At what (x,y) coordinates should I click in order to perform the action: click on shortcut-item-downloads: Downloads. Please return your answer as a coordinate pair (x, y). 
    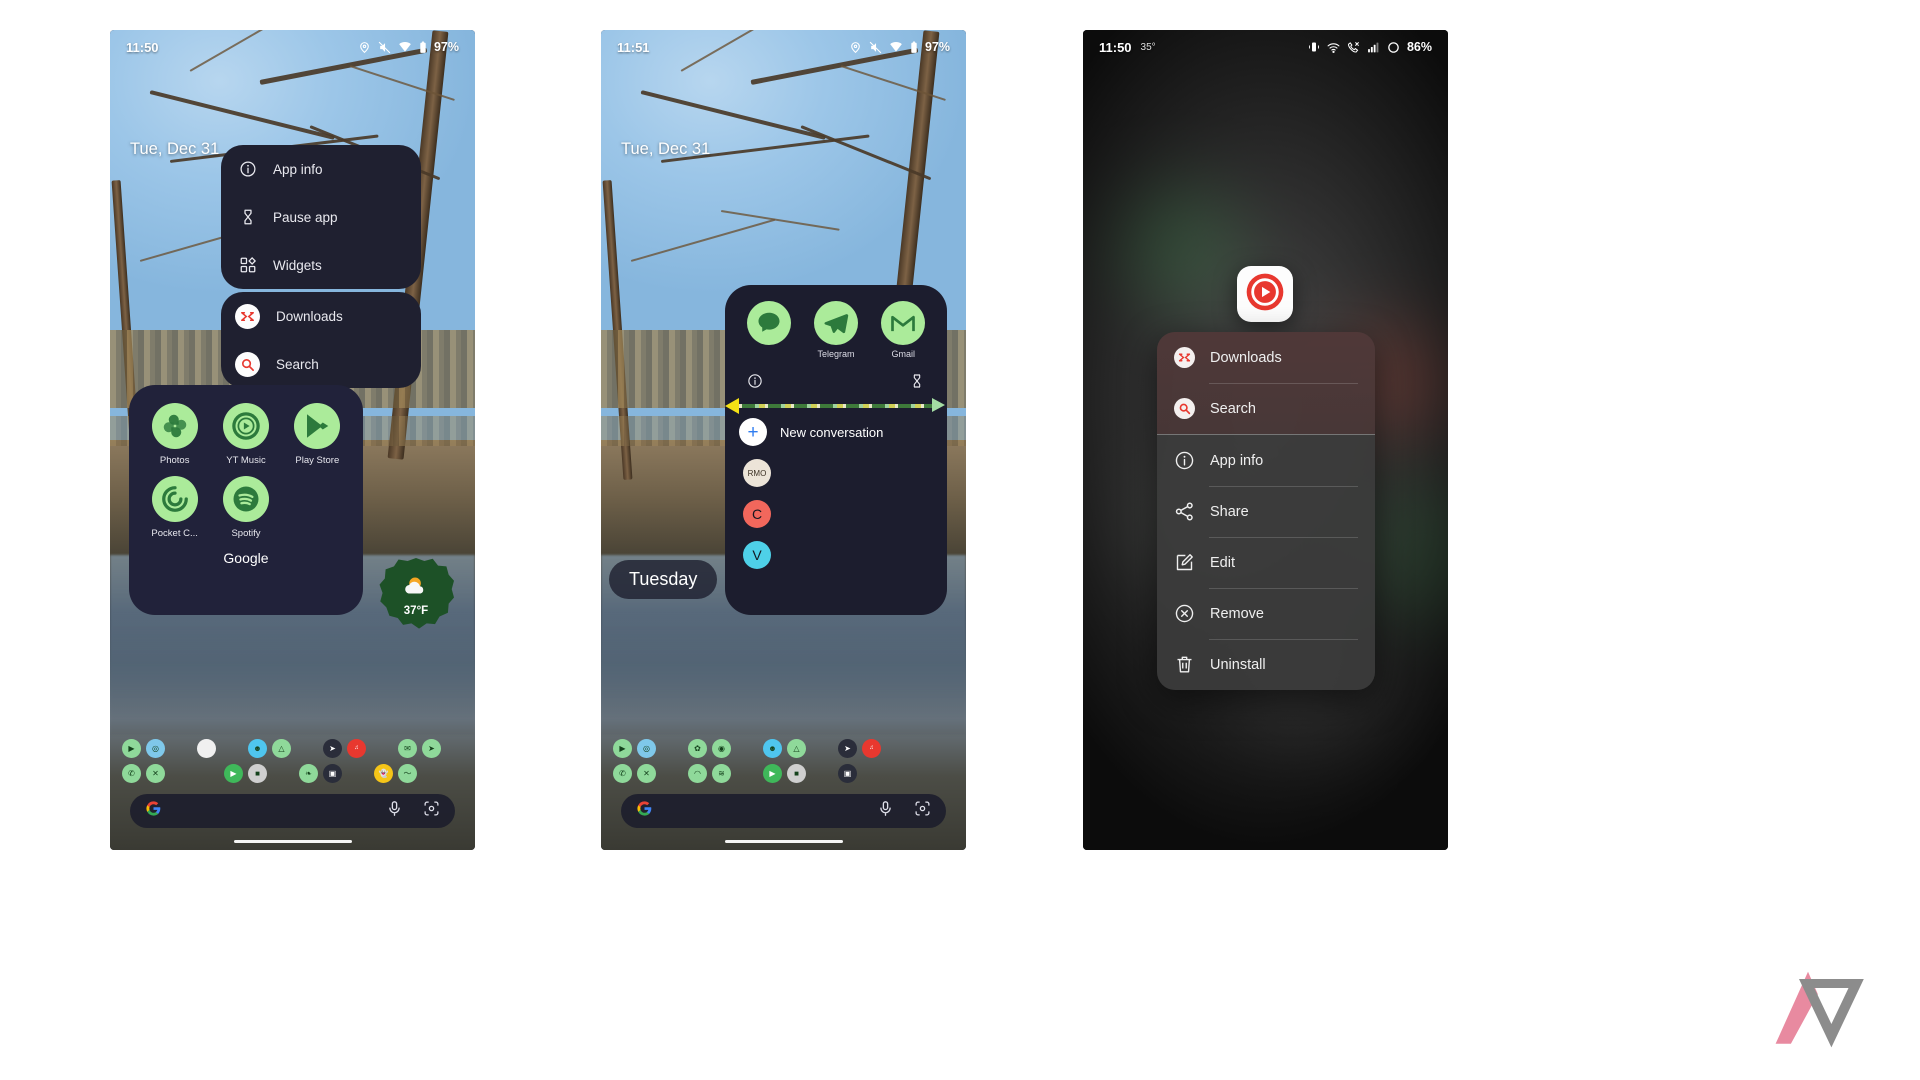
    Looking at the image, I should click on (321, 316).